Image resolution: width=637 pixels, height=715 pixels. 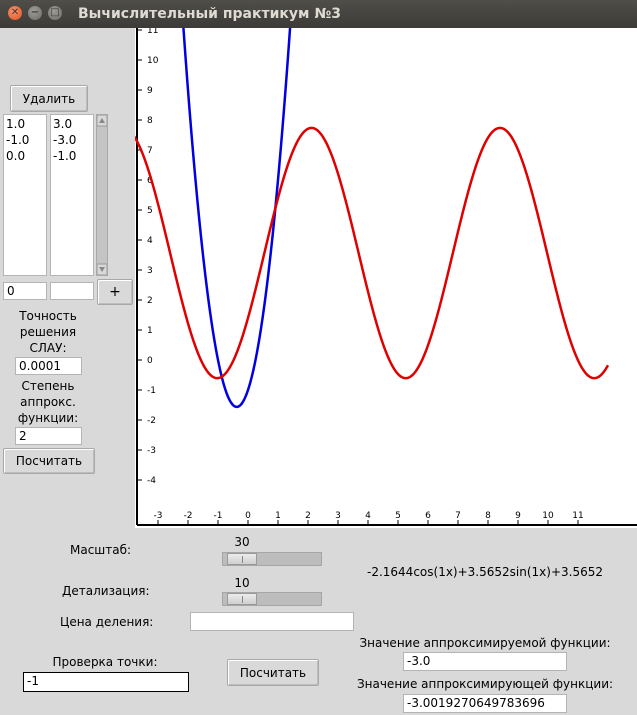 What do you see at coordinates (150, 211) in the screenshot?
I see `y-tick-label: 5` at bounding box center [150, 211].